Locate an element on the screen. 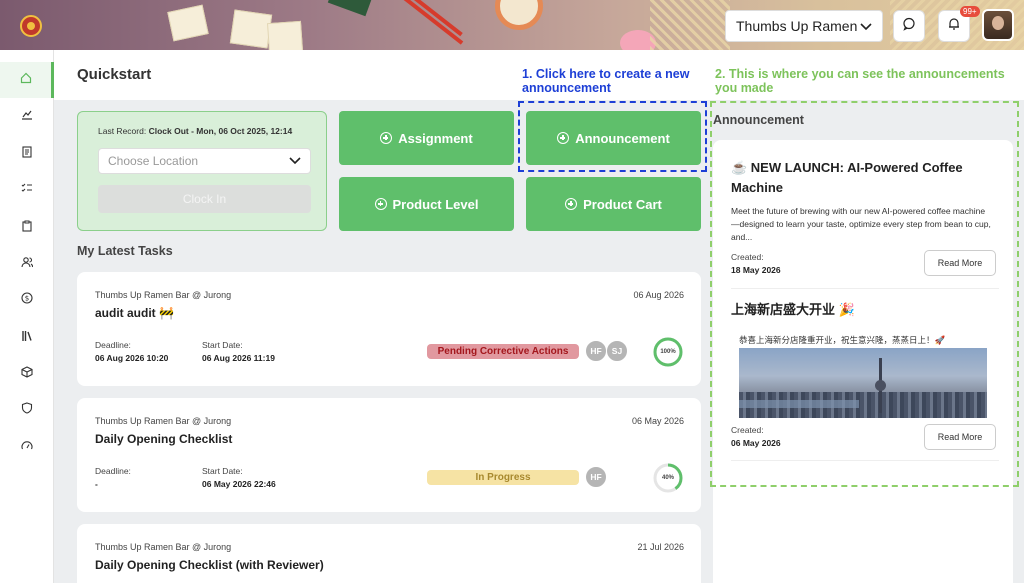 This screenshot has height=583, width=1024. product-level-label: Product Level is located at coordinates (435, 204).